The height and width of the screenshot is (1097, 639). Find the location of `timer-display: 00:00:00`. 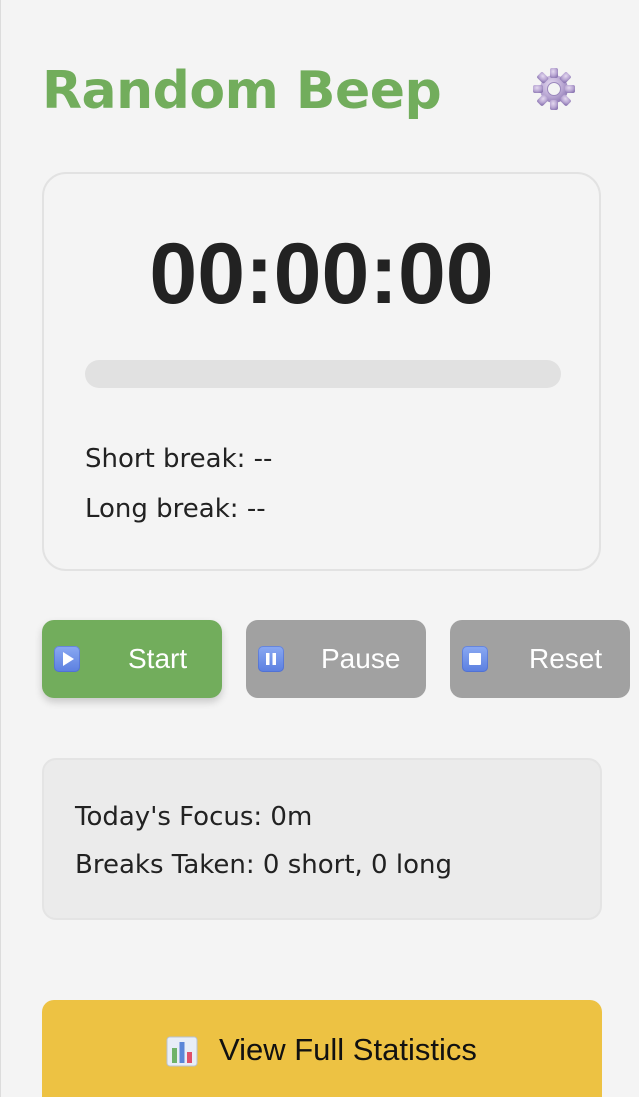

timer-display: 00:00:00 is located at coordinates (321, 274).